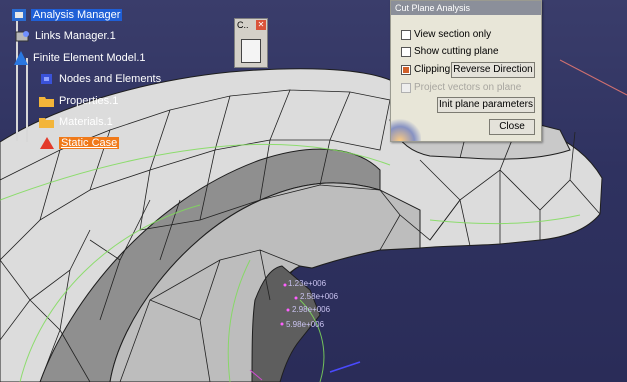 Image resolution: width=627 pixels, height=382 pixels. I want to click on window-icon, so click(251, 51).